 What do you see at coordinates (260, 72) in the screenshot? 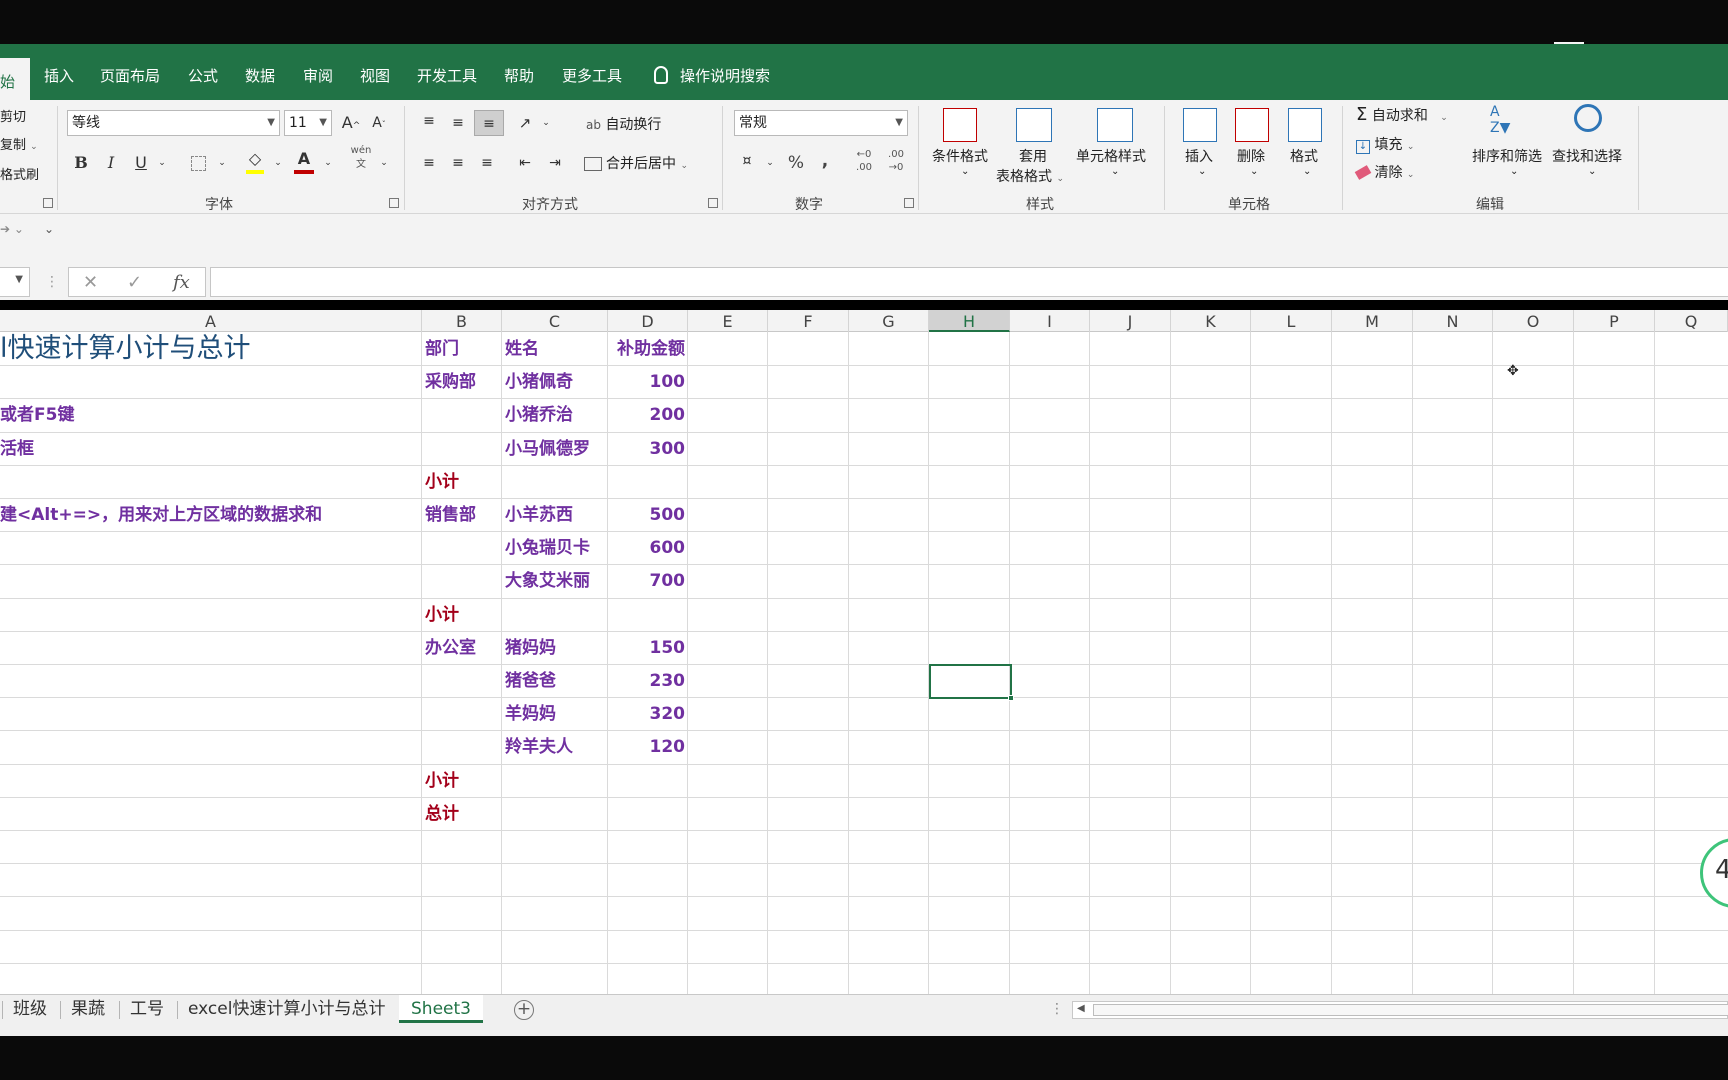
I see `tab-data: 数据` at bounding box center [260, 72].